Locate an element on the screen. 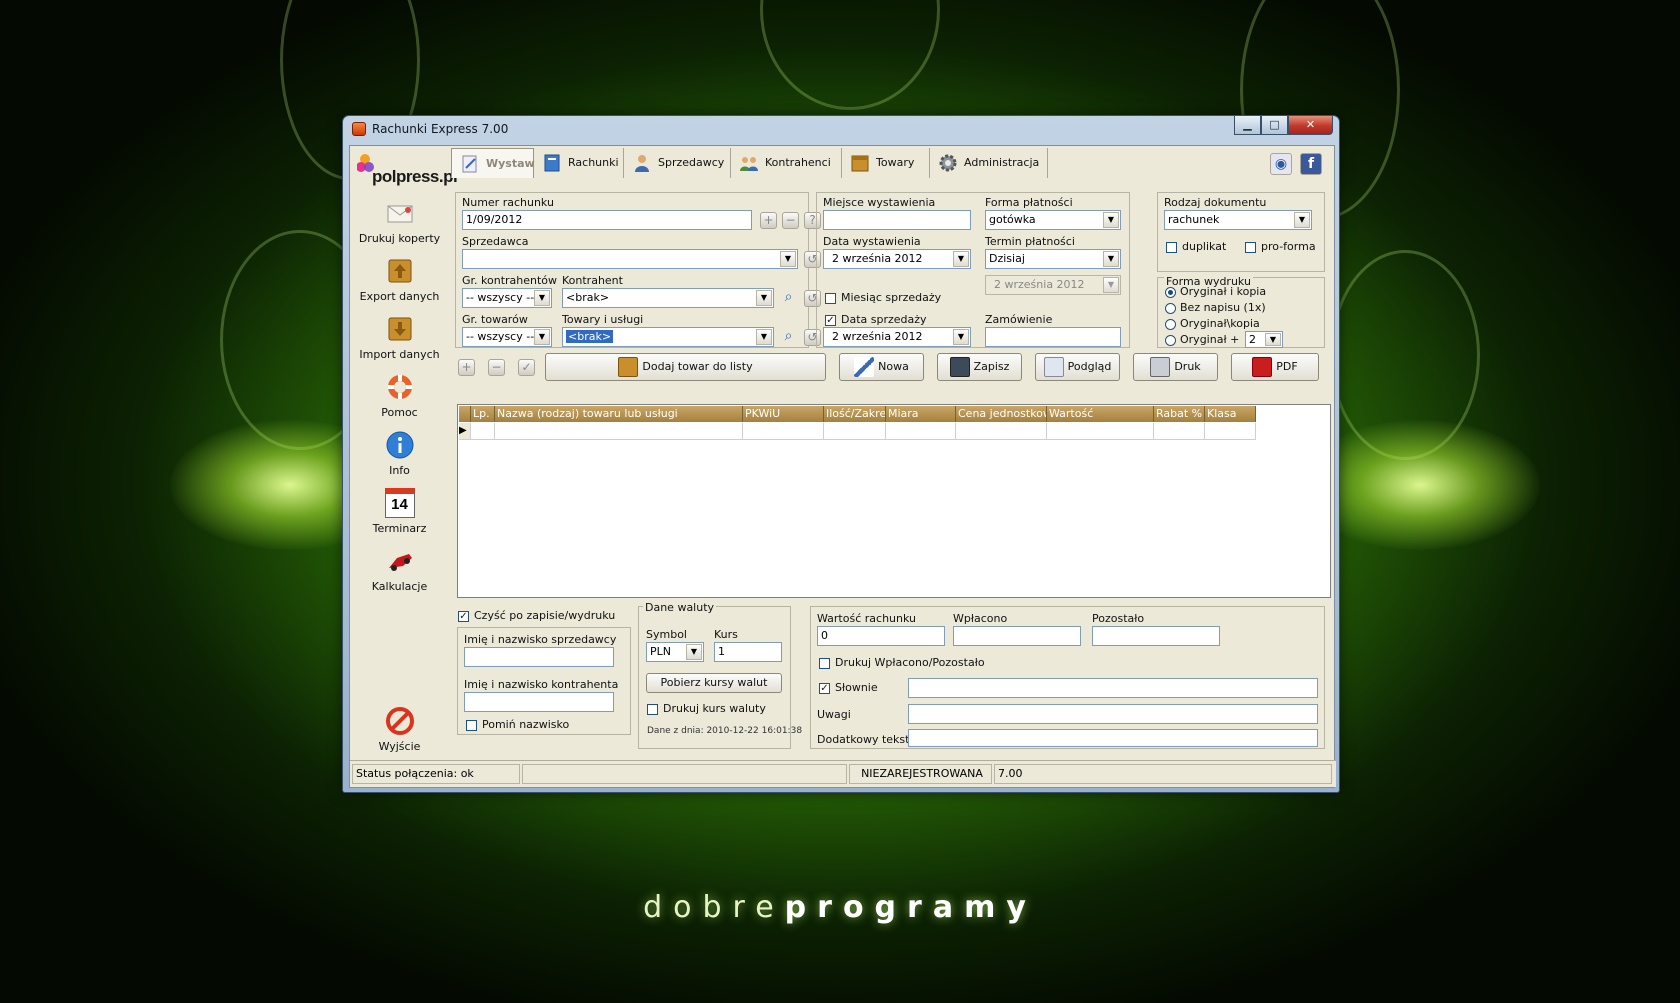 Image resolution: width=1680 pixels, height=1003 pixels. new-button: Nowa is located at coordinates (881, 367).